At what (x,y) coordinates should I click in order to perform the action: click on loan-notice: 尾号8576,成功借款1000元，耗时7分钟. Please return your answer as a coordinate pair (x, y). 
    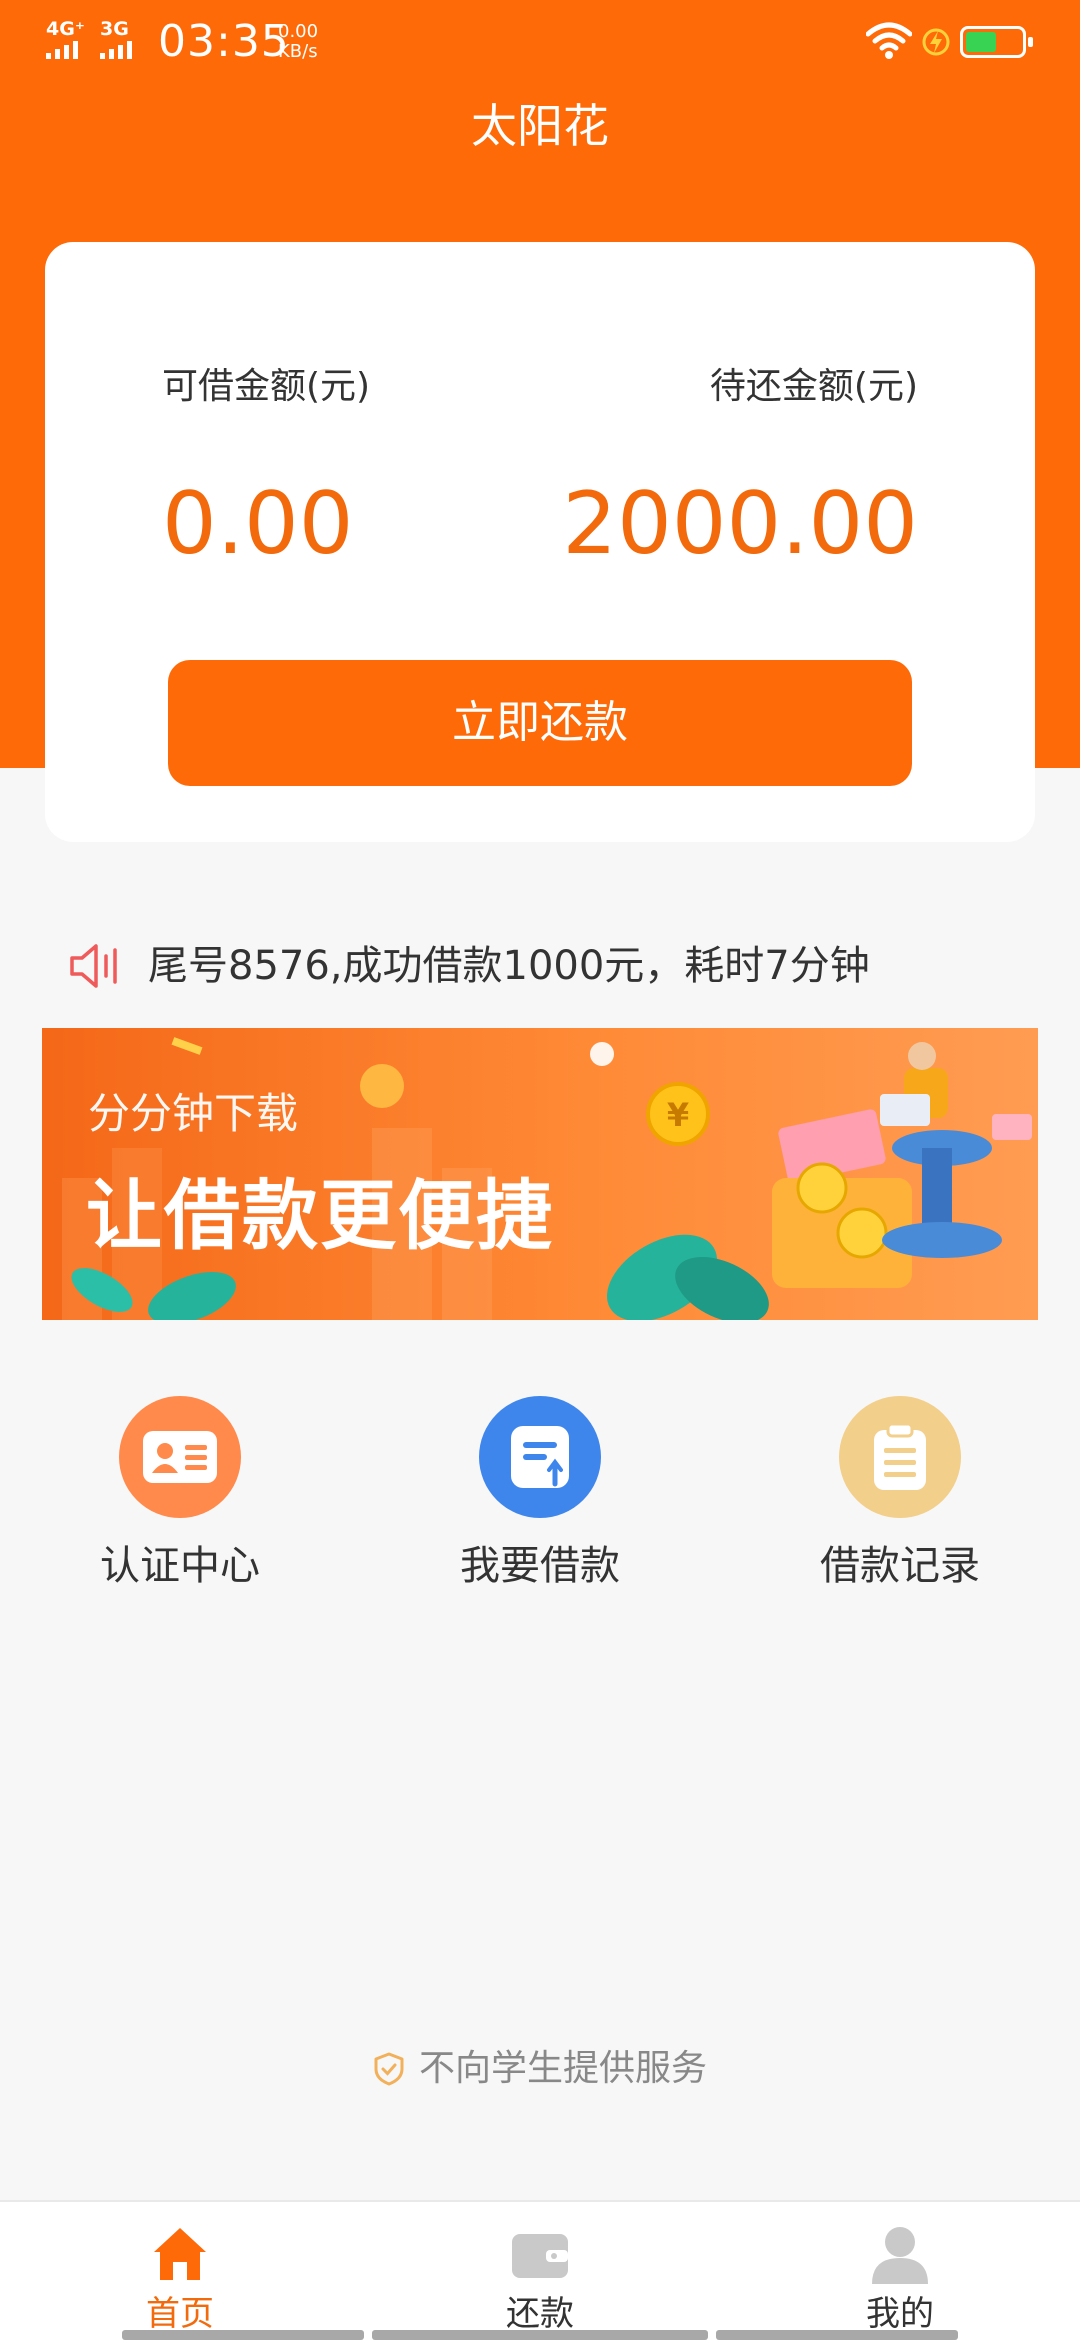
    Looking at the image, I should click on (468, 966).